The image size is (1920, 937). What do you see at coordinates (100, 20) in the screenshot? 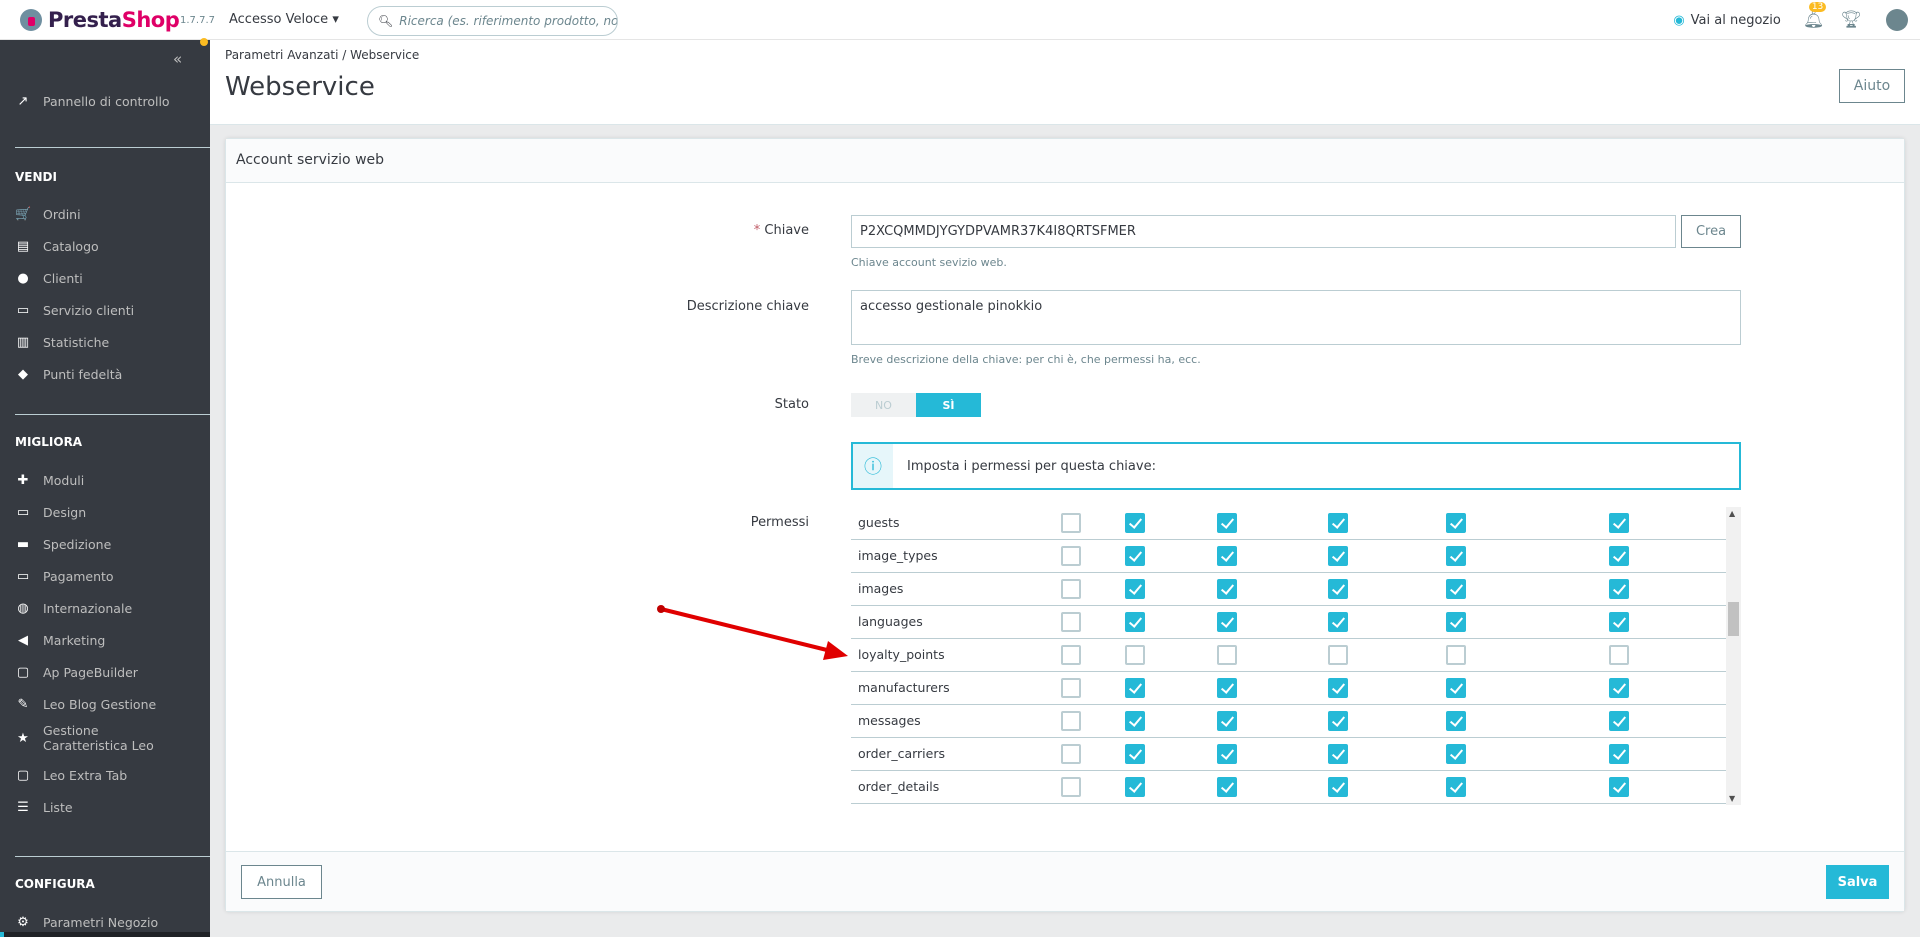
I see `prestashop-logo: PrestaShop` at bounding box center [100, 20].